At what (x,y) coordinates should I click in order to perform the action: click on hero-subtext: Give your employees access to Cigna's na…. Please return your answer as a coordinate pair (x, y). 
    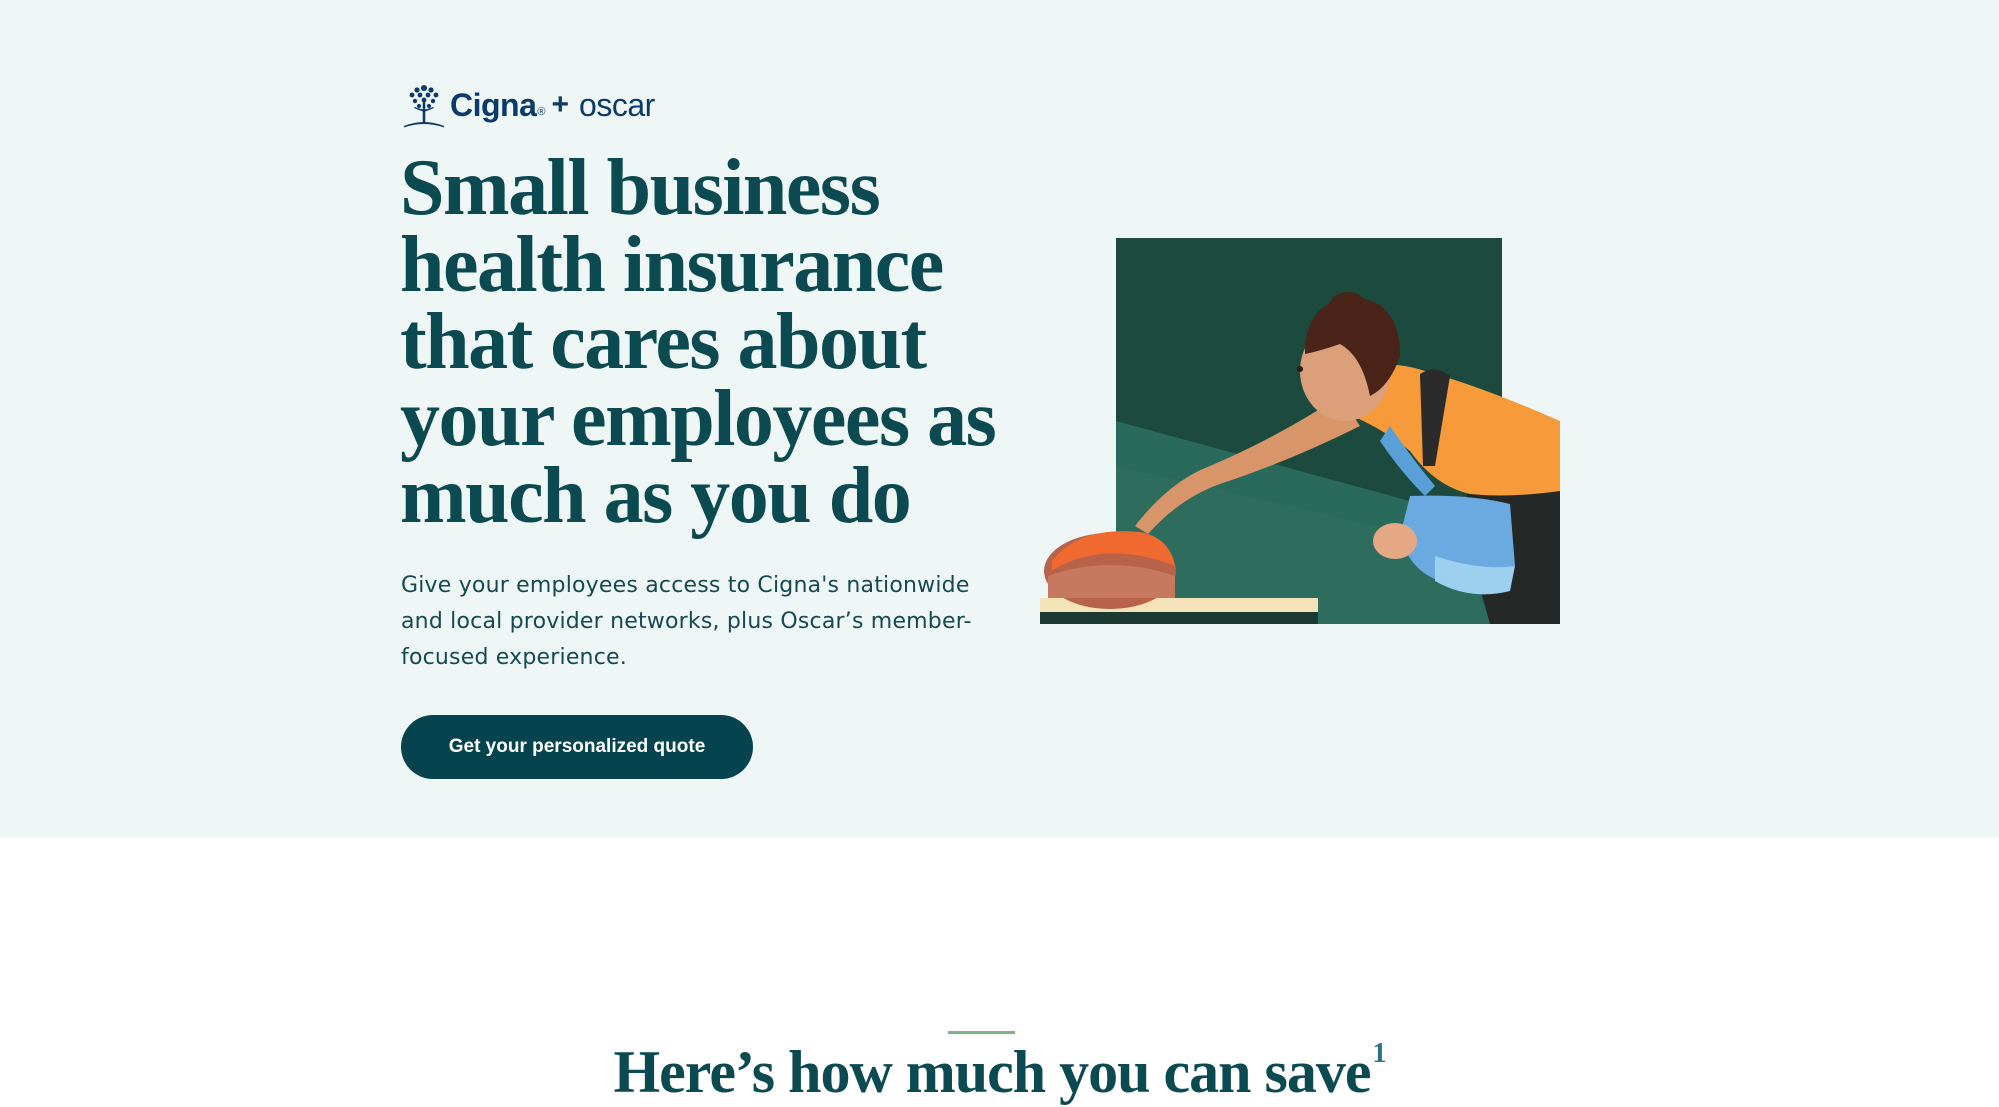
    Looking at the image, I should click on (686, 621).